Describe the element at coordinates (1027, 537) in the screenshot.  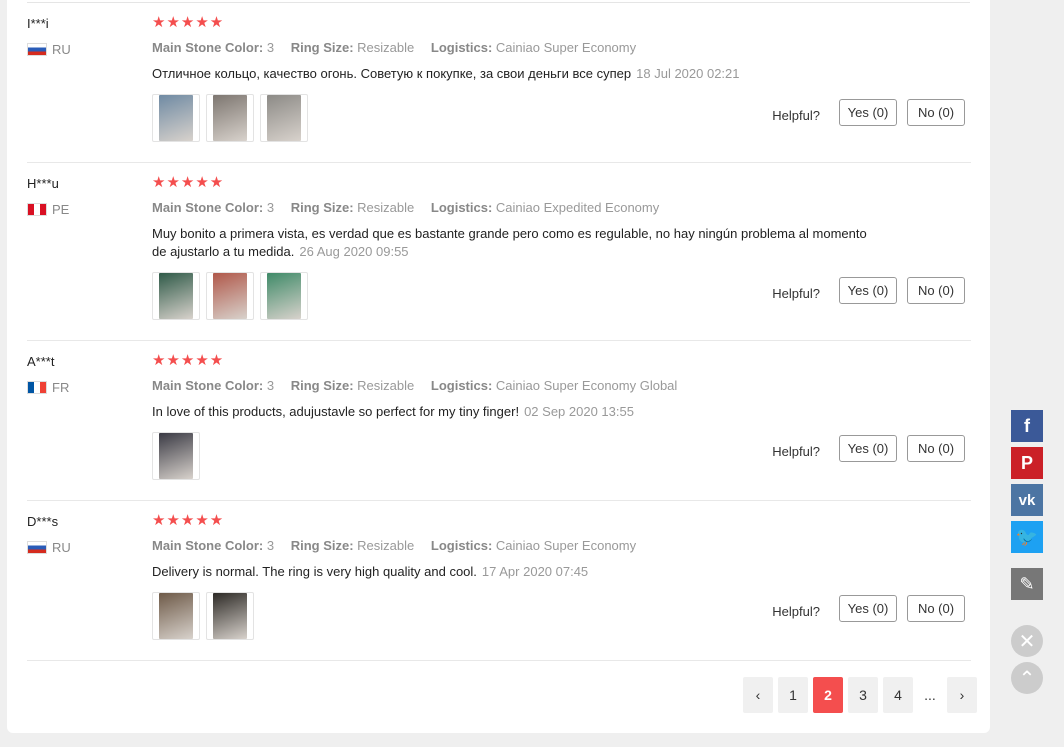
I see `twitter-icon: 🐦` at that location.